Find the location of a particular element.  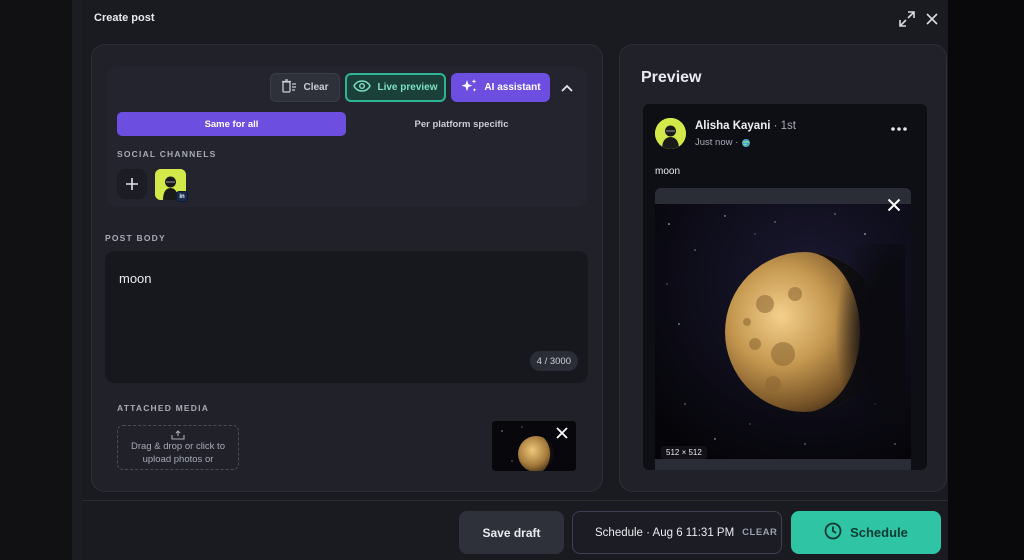

more-options-icon is located at coordinates (899, 129).